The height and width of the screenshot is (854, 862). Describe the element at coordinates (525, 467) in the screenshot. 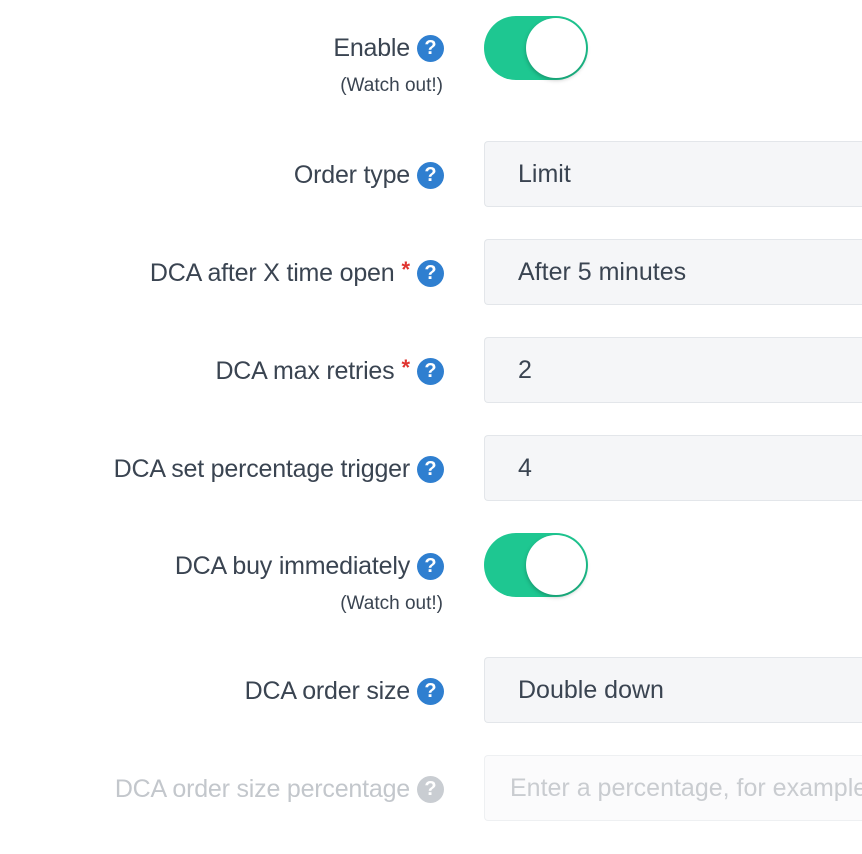

I see `input-value: 4` at that location.